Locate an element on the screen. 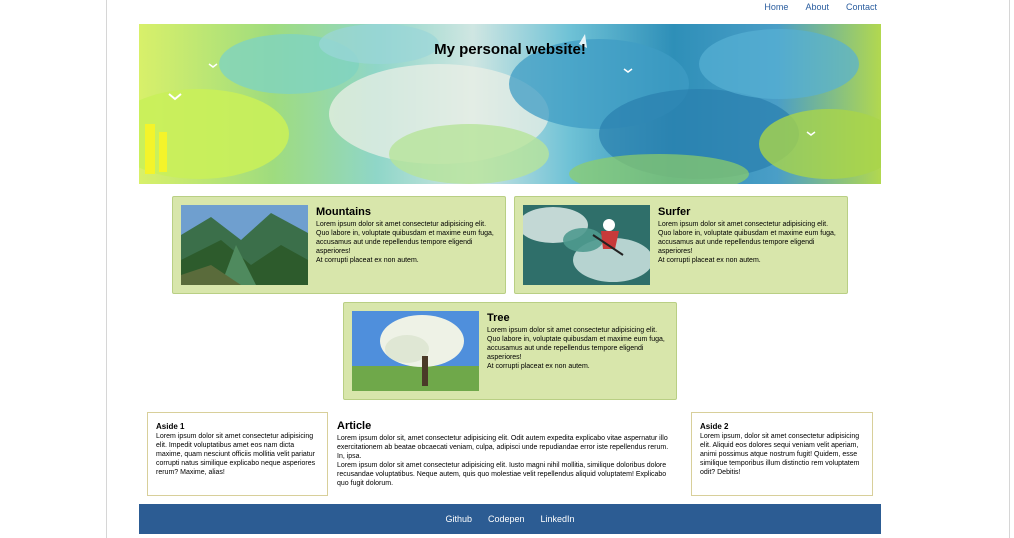 The image size is (1014, 538). surfer-image is located at coordinates (586, 245).